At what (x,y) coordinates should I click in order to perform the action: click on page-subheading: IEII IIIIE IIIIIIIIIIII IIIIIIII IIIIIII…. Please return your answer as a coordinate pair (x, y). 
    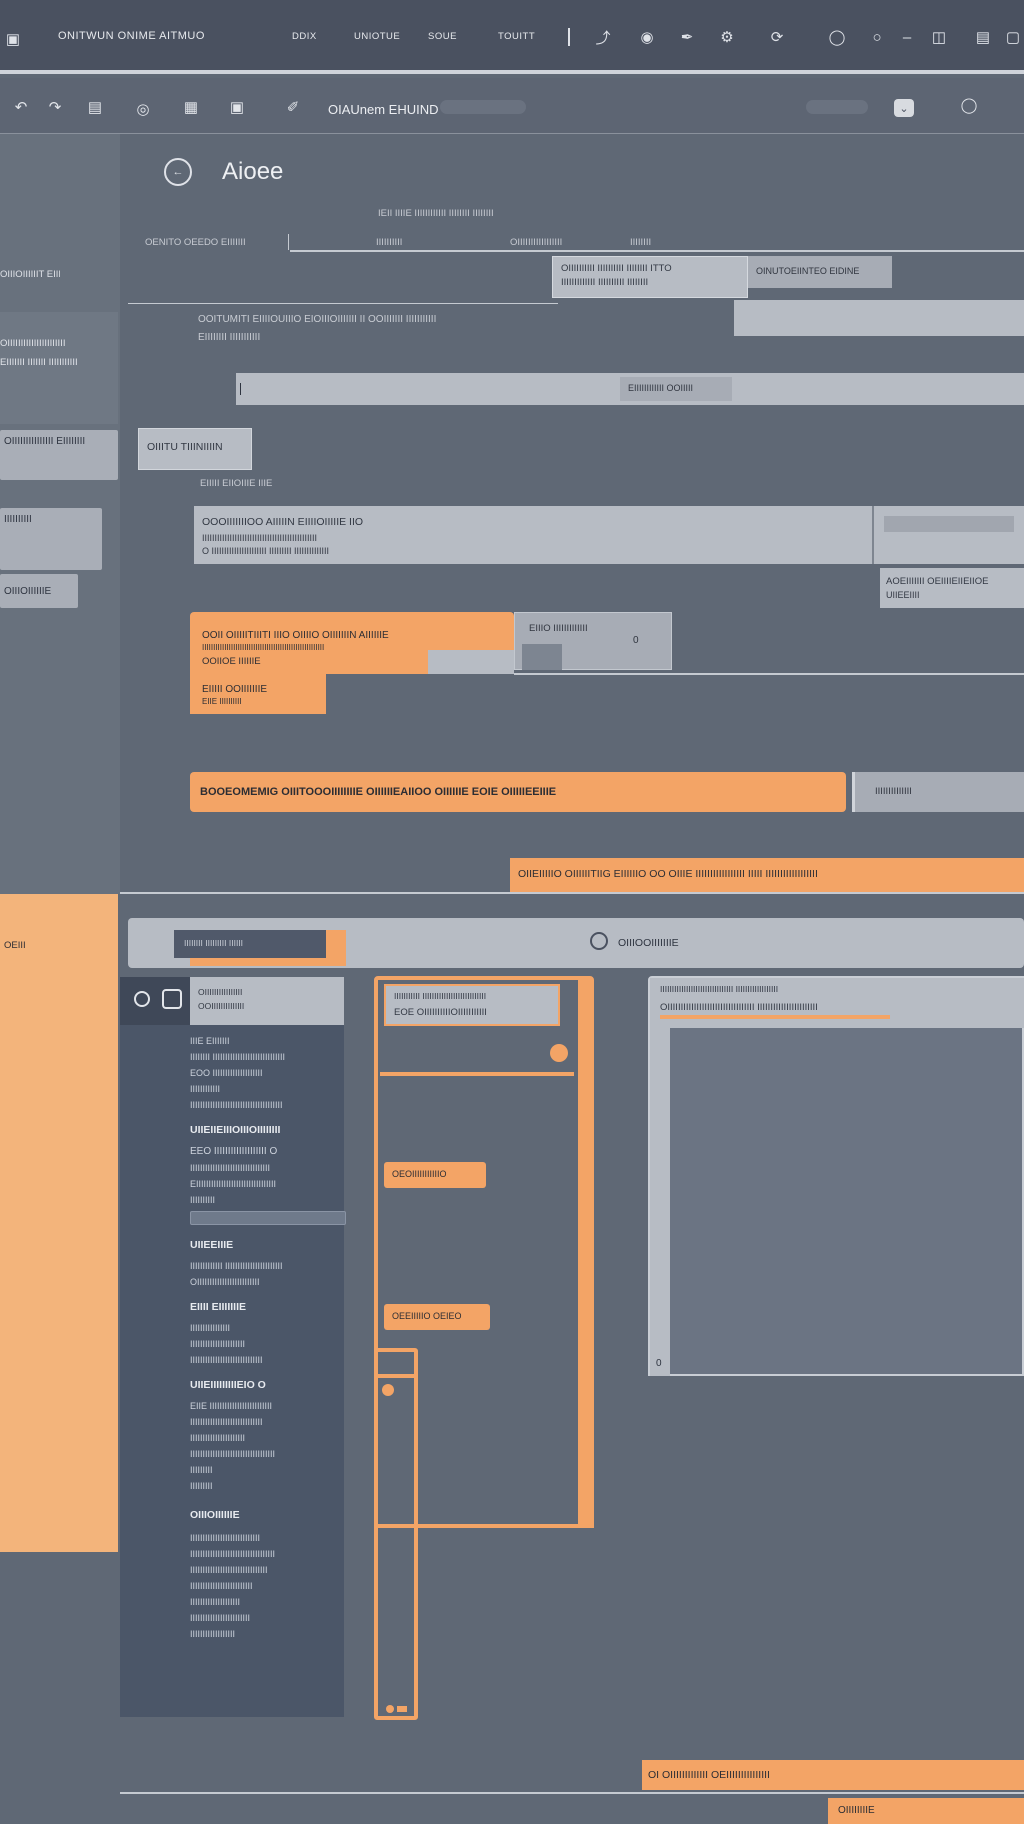
    Looking at the image, I should click on (436, 213).